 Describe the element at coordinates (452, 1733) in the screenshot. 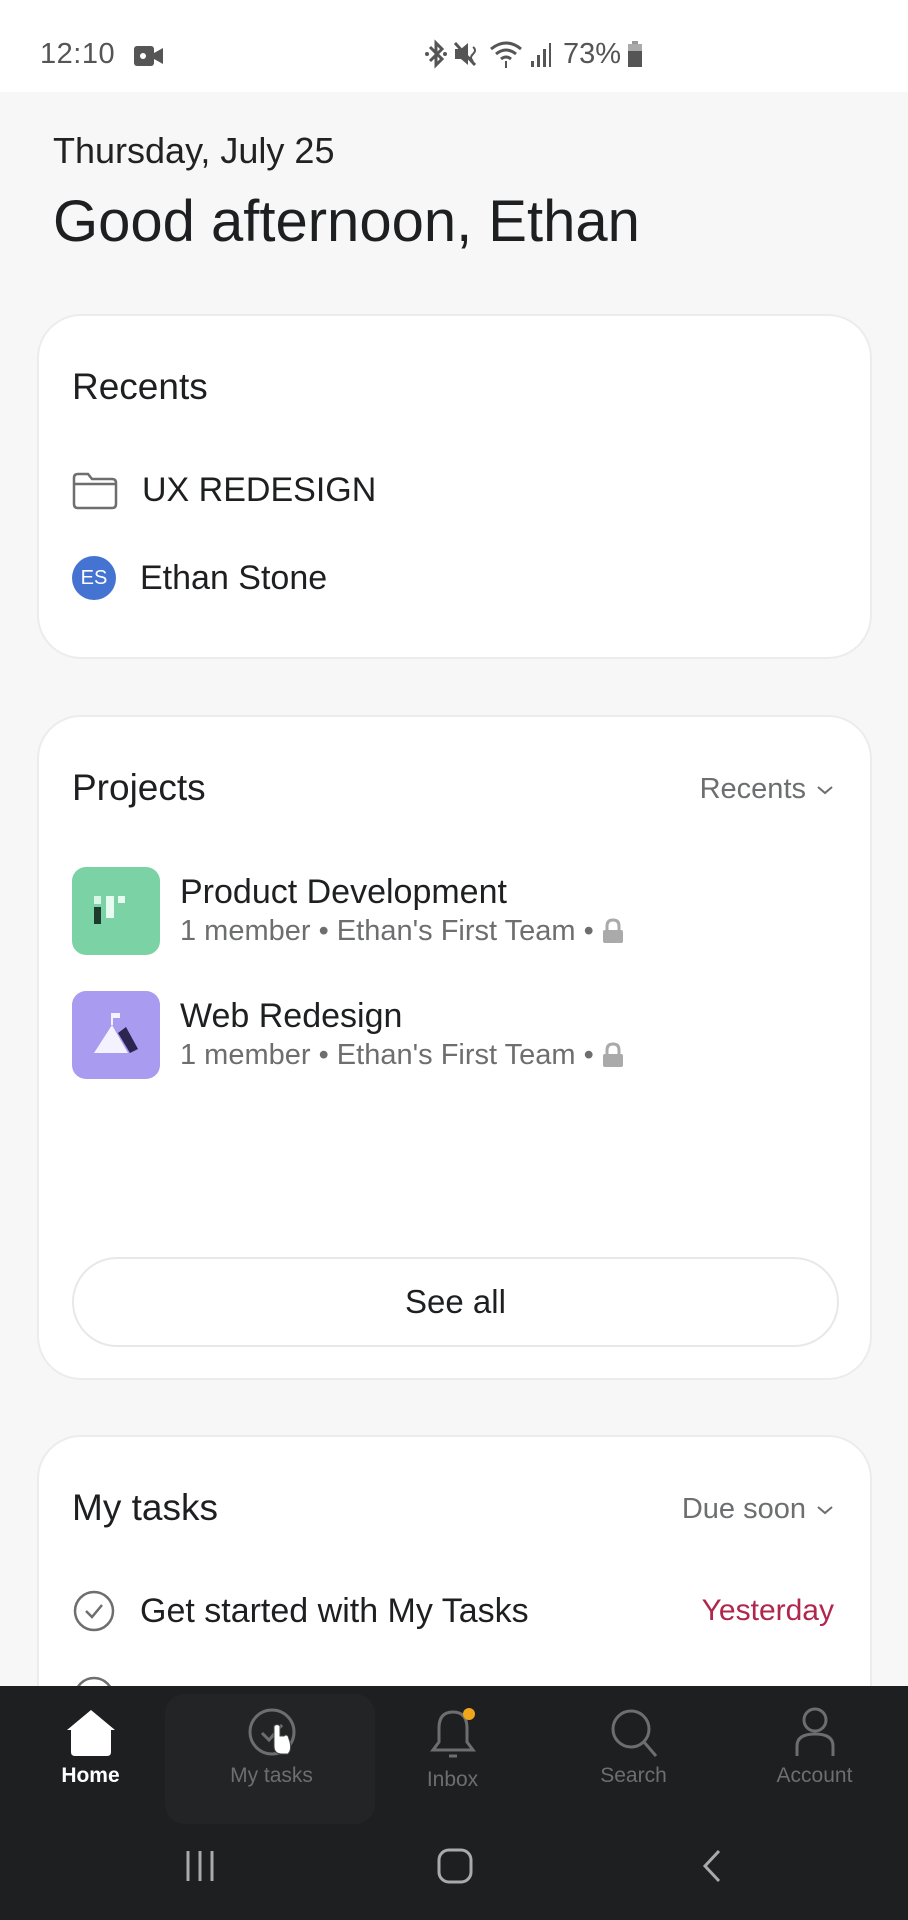

I see `bell-icon` at that location.